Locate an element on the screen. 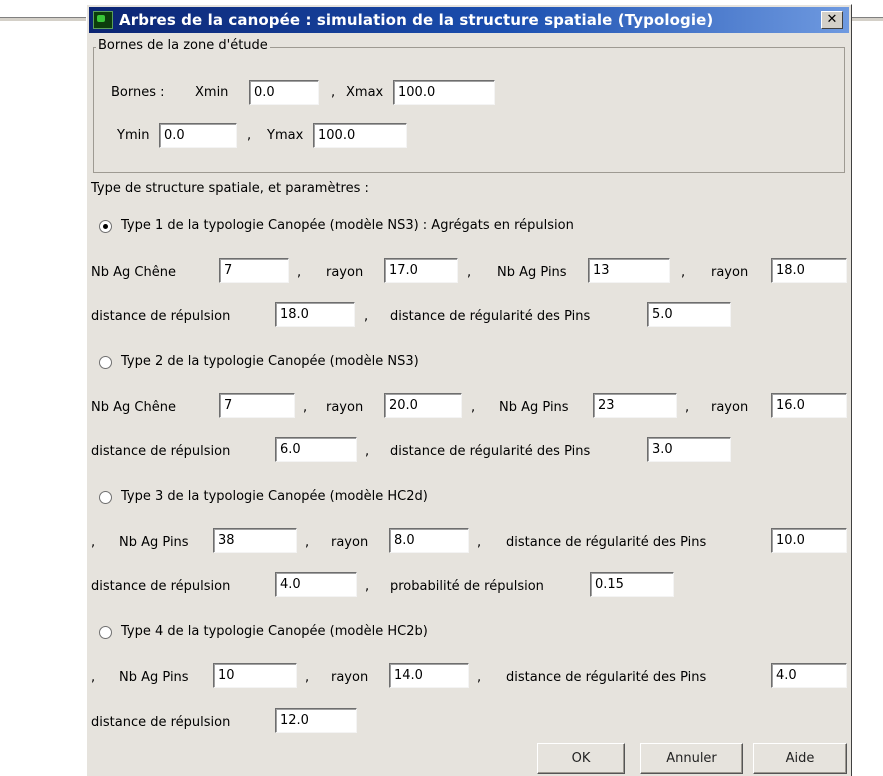 Image resolution: width=883 pixels, height=776 pixels. type2-nb-pins-input is located at coordinates (635, 405).